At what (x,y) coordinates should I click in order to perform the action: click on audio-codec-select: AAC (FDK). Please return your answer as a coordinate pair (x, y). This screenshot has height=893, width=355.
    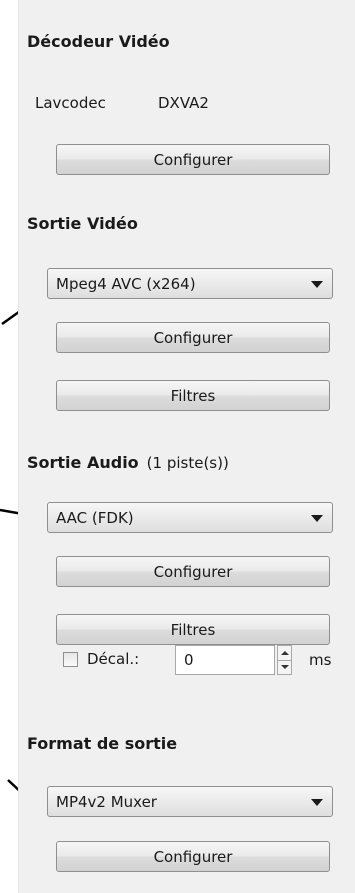
    Looking at the image, I should click on (190, 517).